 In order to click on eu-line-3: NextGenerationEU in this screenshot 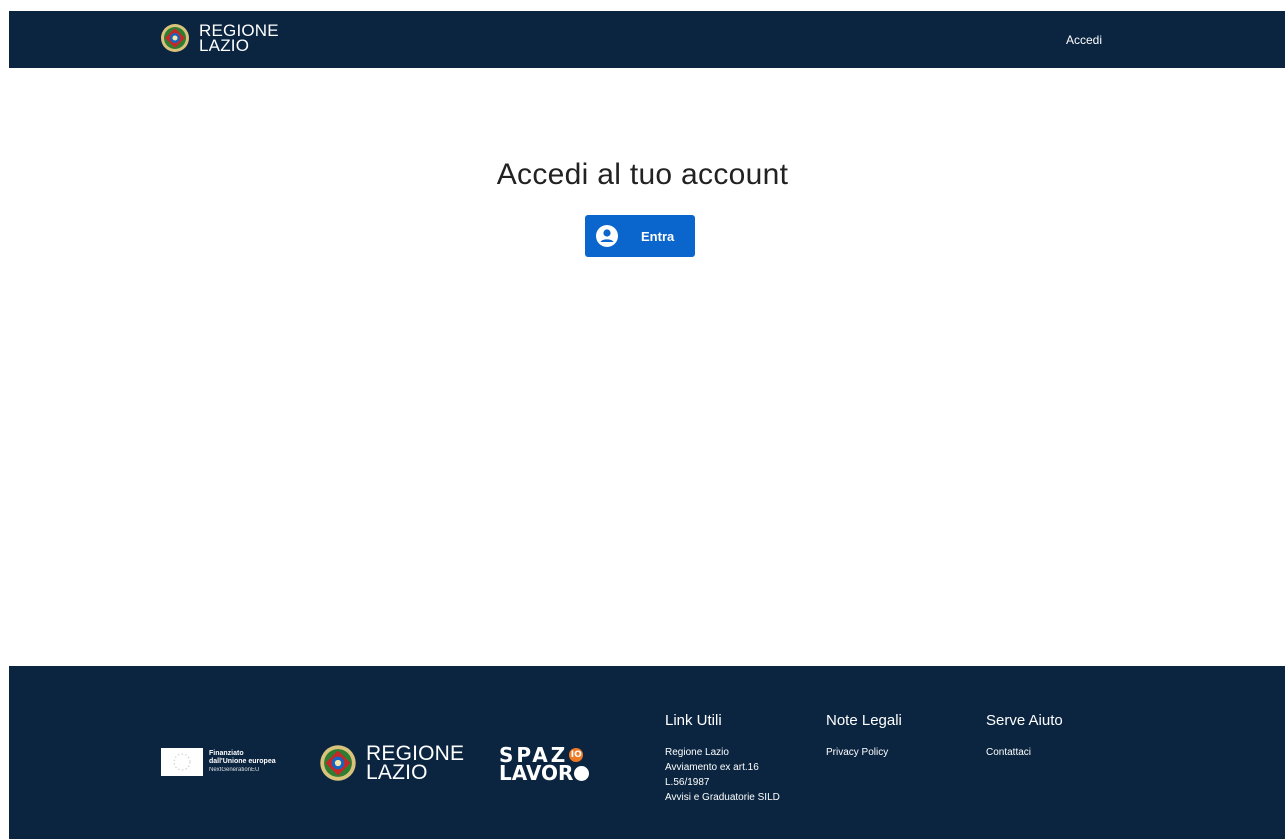, I will do `click(234, 770)`.